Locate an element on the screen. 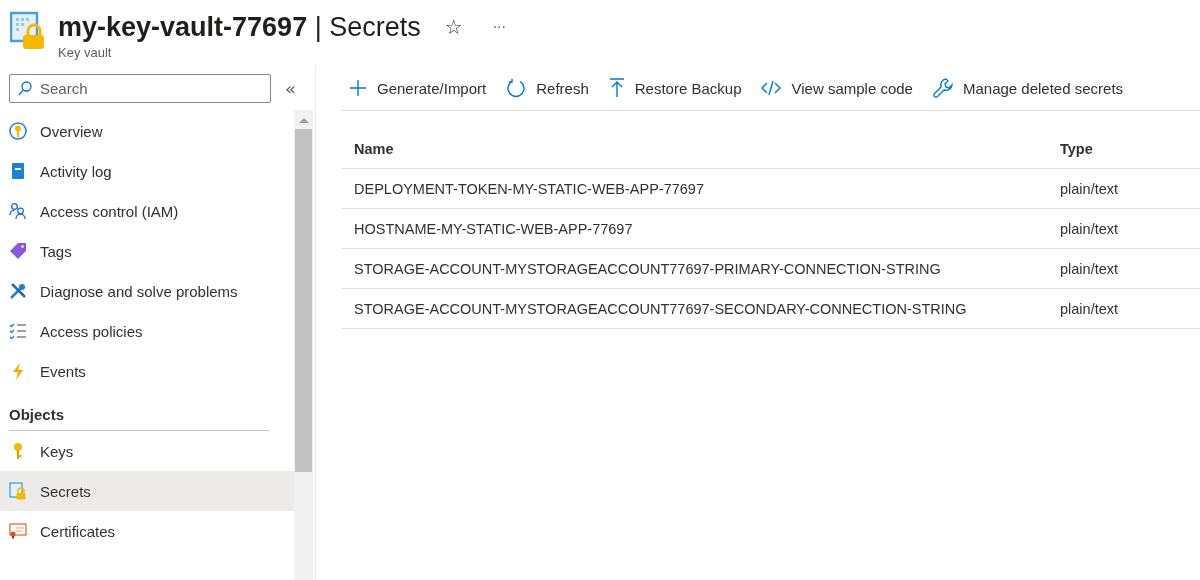  toolbar-button: View sample code is located at coordinates (837, 88).